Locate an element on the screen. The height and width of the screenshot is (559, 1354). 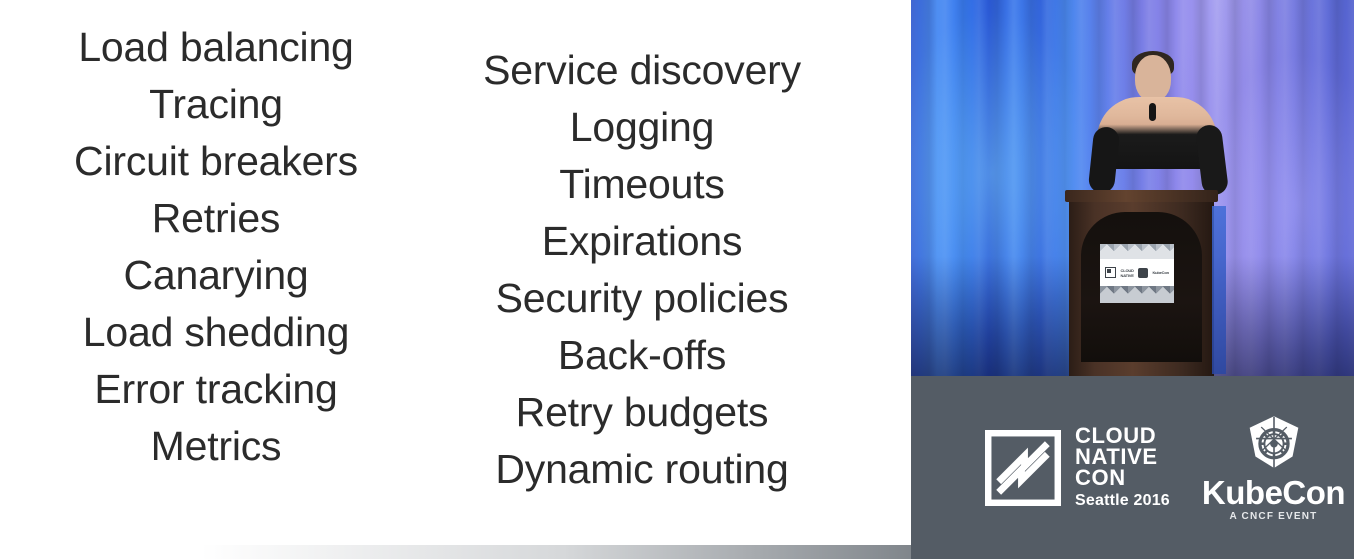
microphone-icon is located at coordinates (1152, 112).